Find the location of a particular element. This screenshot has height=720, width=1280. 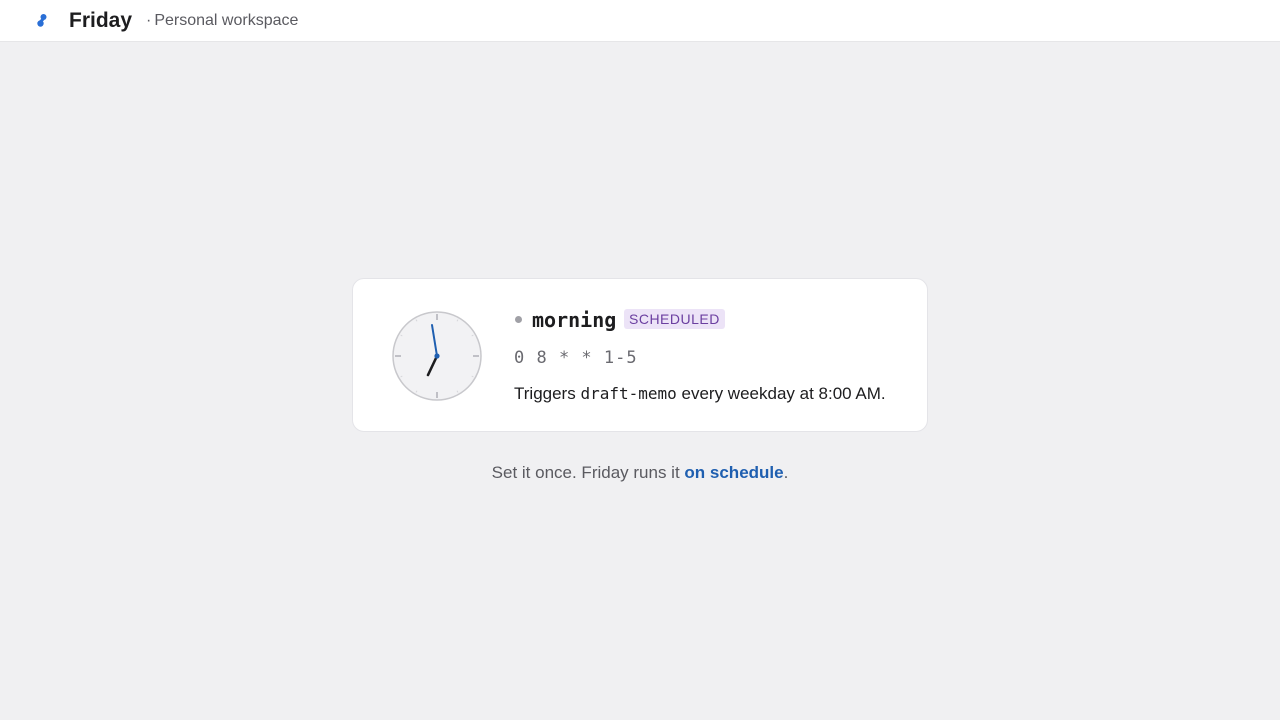

tagline: Set it once. Friday runs it on schedule. is located at coordinates (640, 473).